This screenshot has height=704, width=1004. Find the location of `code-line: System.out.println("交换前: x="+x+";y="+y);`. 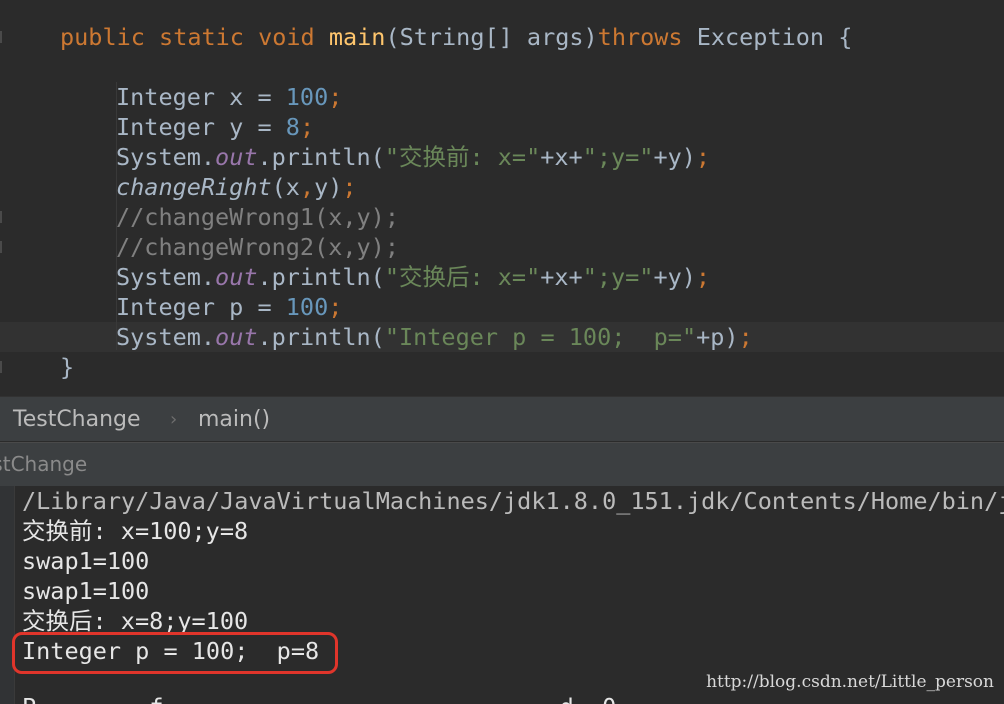

code-line: System.out.println("交换前: x="+x+";y="+y); is located at coordinates (413, 157).